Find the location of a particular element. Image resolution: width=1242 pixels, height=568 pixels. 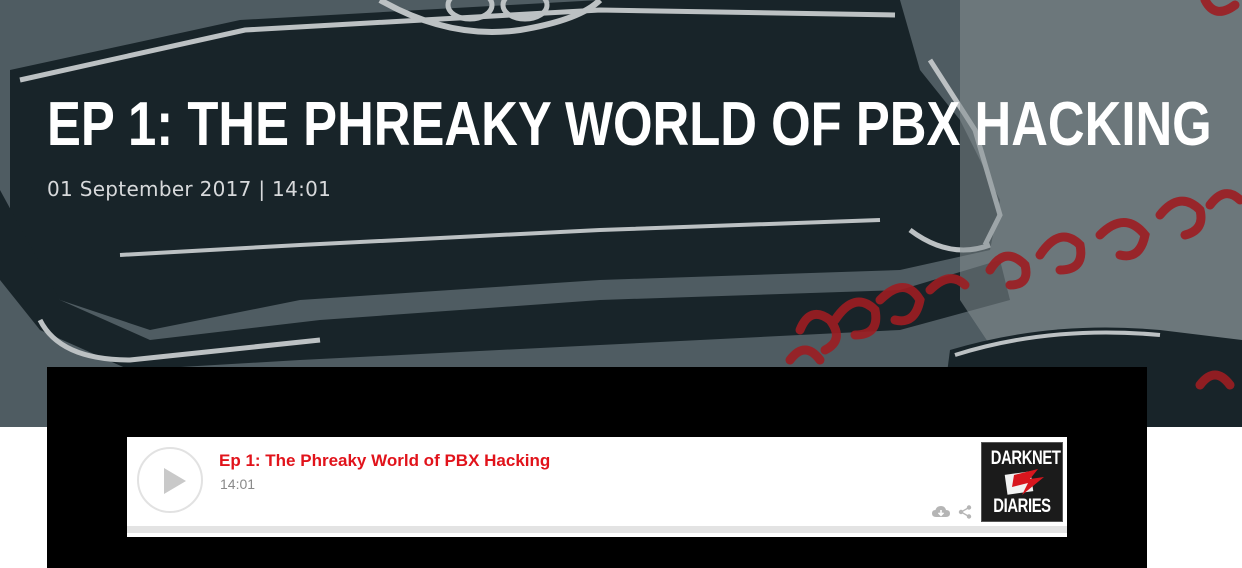

darknet-diaries-logo: DARKNET DIARIES is located at coordinates (1022, 482).